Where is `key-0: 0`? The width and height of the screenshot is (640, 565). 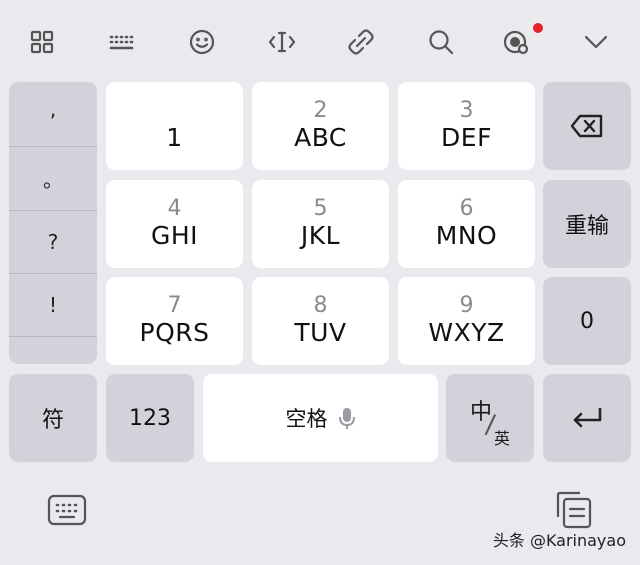
key-0: 0 is located at coordinates (587, 321).